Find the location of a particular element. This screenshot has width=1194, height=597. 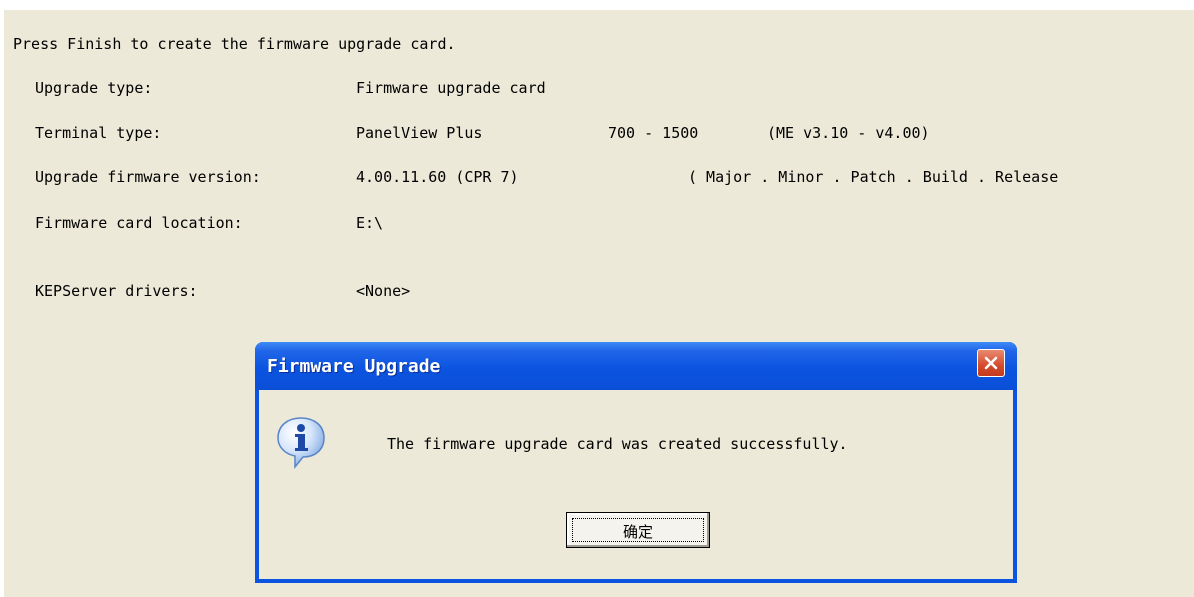

kepserver-value: <None> is located at coordinates (383, 291).